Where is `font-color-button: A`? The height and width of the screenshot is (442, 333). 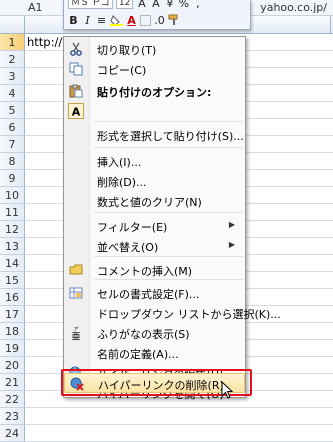
font-color-button: A is located at coordinates (131, 20).